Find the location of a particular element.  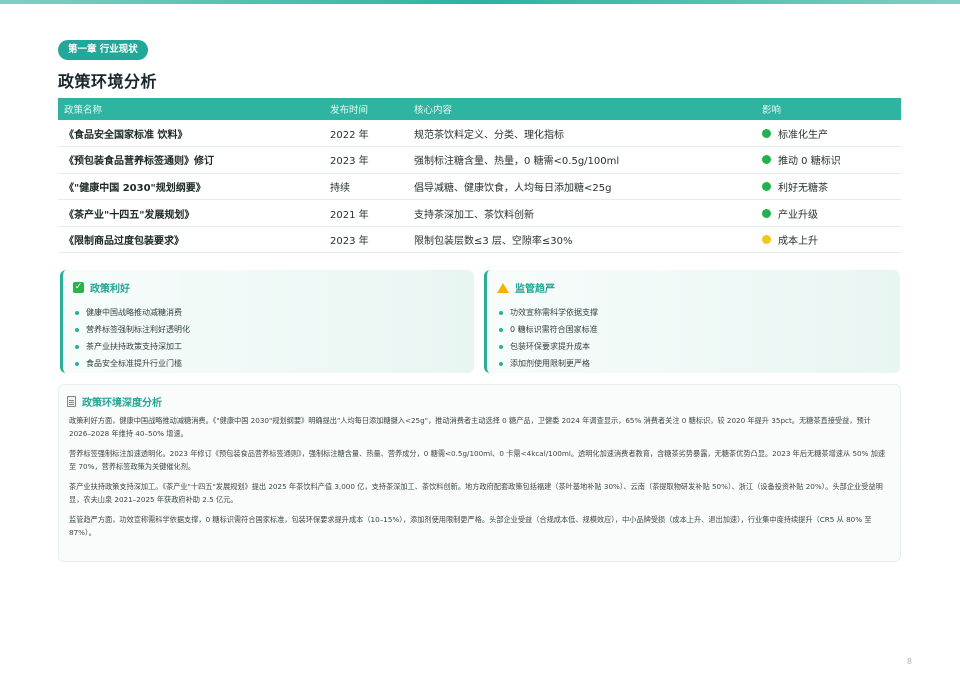

chapter-badge: 第一章 行业现状 is located at coordinates (103, 50).